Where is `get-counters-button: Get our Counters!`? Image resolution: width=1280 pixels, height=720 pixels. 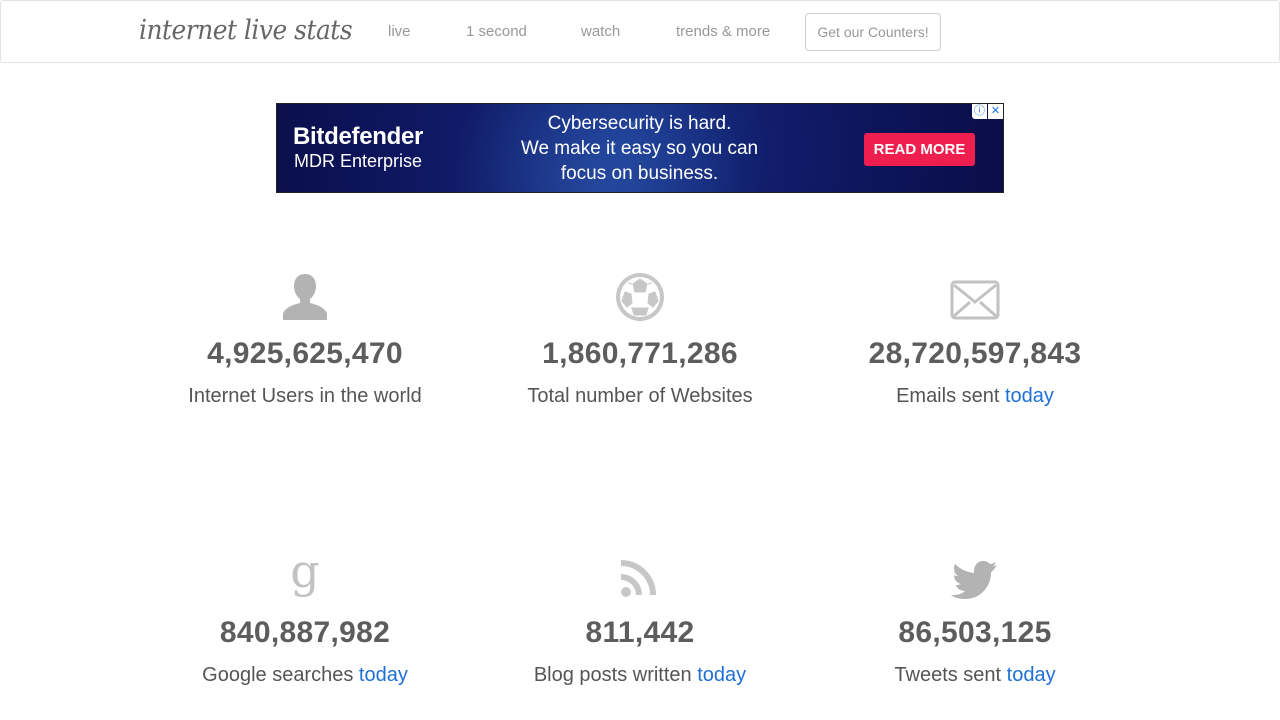 get-counters-button: Get our Counters! is located at coordinates (873, 32).